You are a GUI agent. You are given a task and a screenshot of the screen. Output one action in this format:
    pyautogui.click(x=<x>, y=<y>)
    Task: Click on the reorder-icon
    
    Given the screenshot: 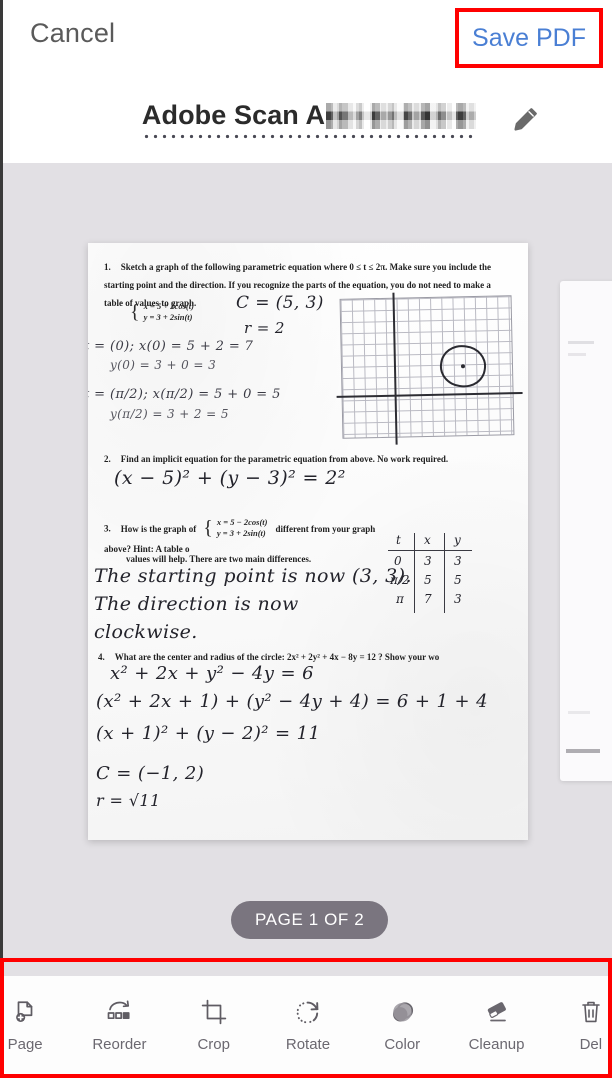 What is the action you would take?
    pyautogui.click(x=119, y=1012)
    